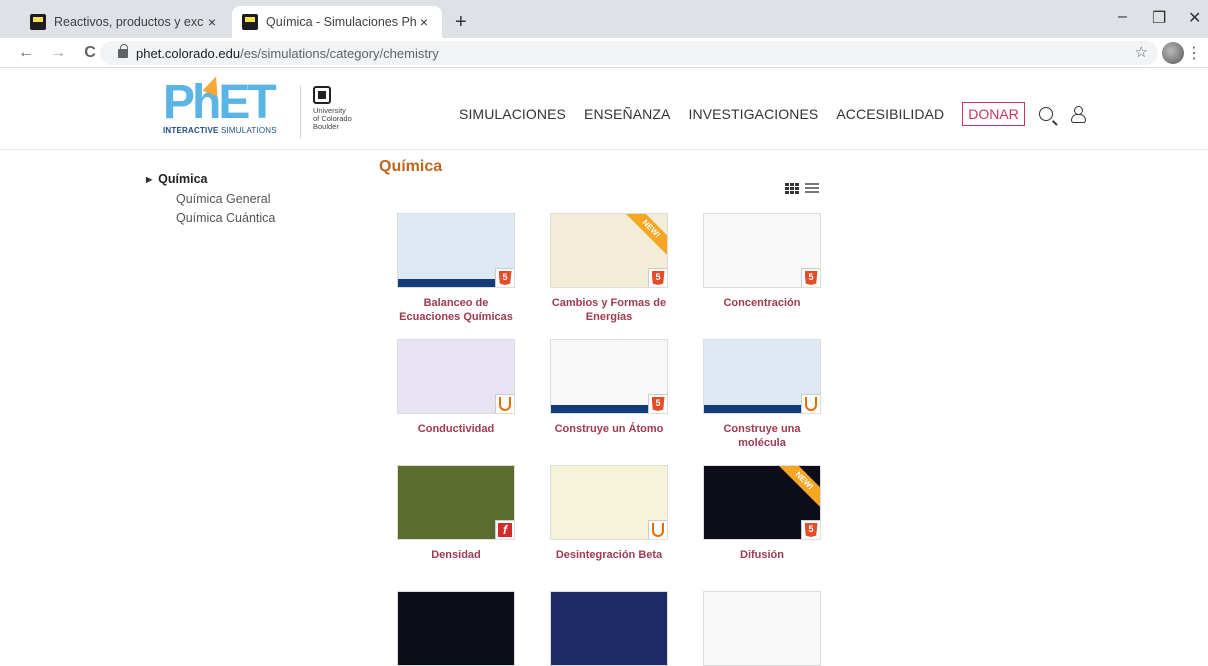 This screenshot has width=1208, height=666. Describe the element at coordinates (26, 53) in the screenshot. I see `back-arrow-icon: ←` at that location.